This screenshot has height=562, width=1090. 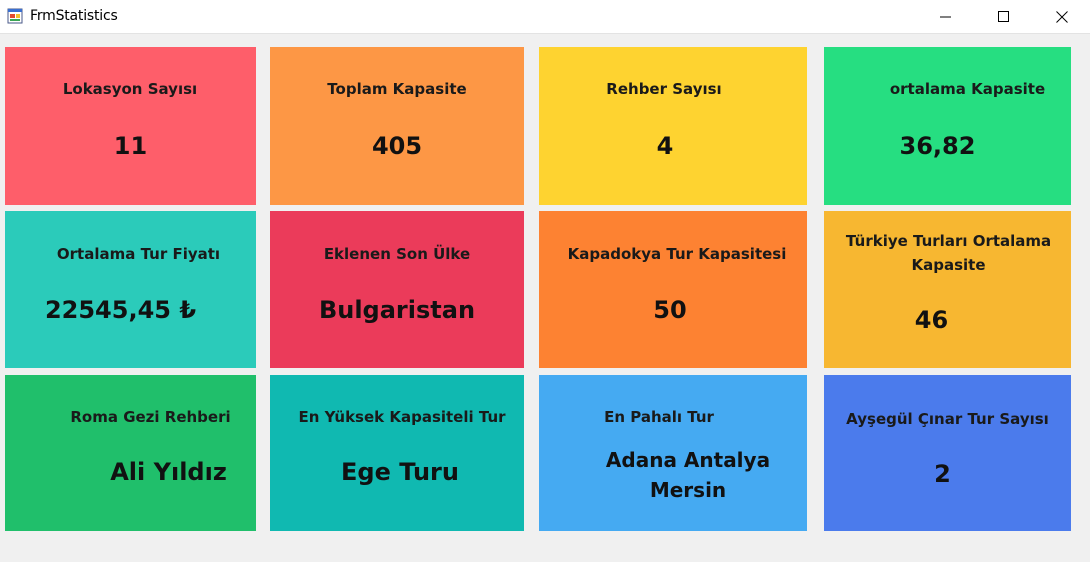 What do you see at coordinates (74, 16) in the screenshot?
I see `window-title: FrmStatistics` at bounding box center [74, 16].